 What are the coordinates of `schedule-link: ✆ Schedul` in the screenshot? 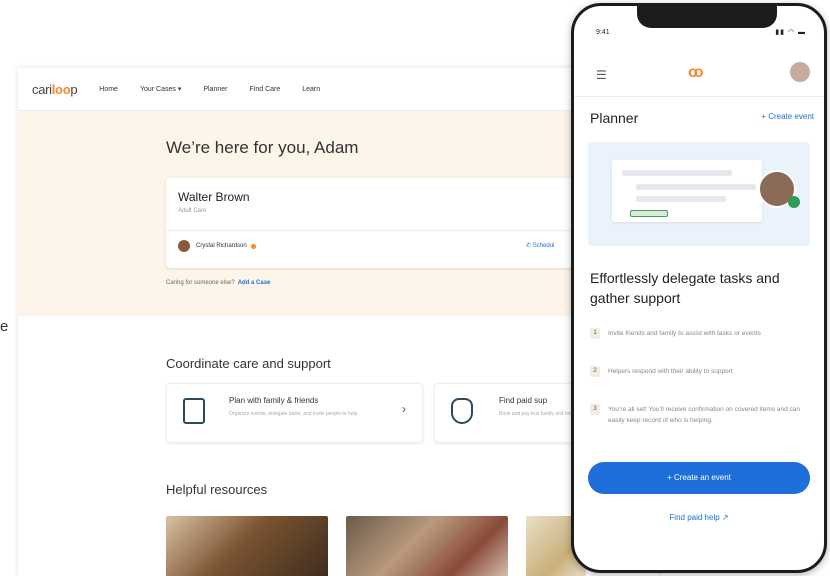 It's located at (540, 245).